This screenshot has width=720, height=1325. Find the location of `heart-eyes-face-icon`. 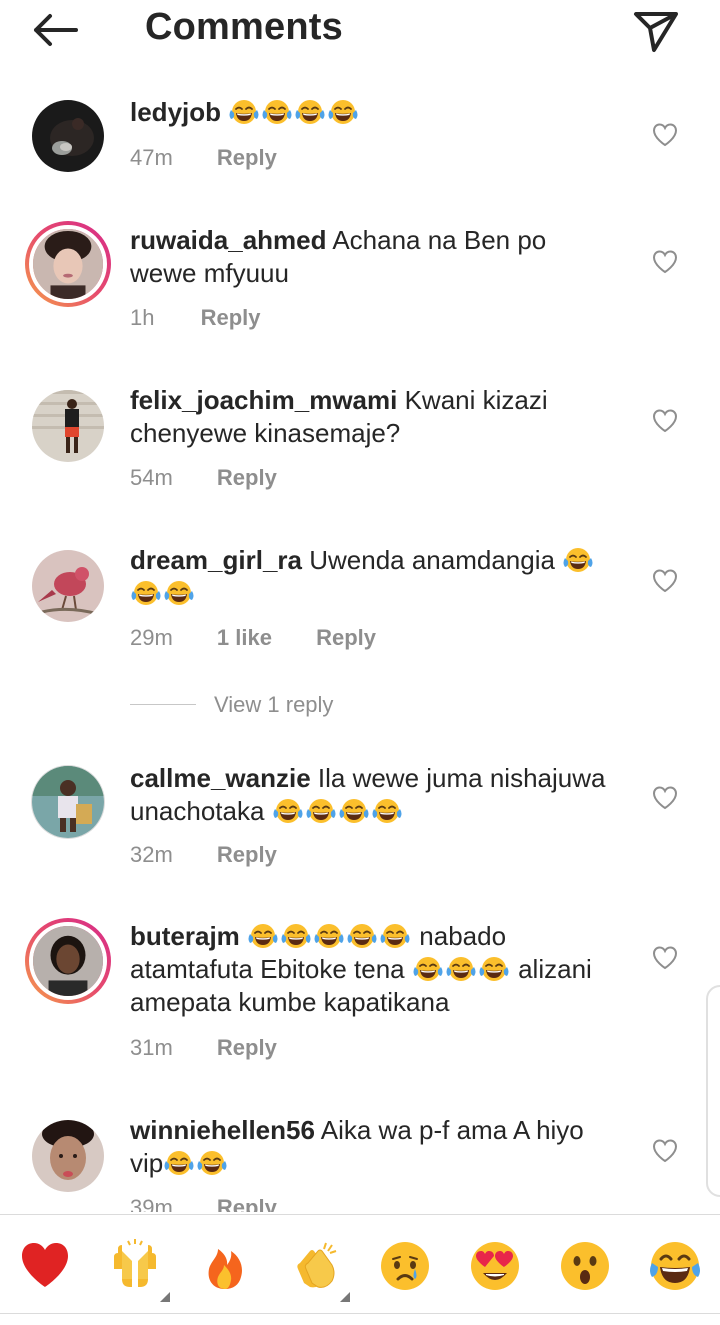

heart-eyes-face-icon is located at coordinates (495, 1266).